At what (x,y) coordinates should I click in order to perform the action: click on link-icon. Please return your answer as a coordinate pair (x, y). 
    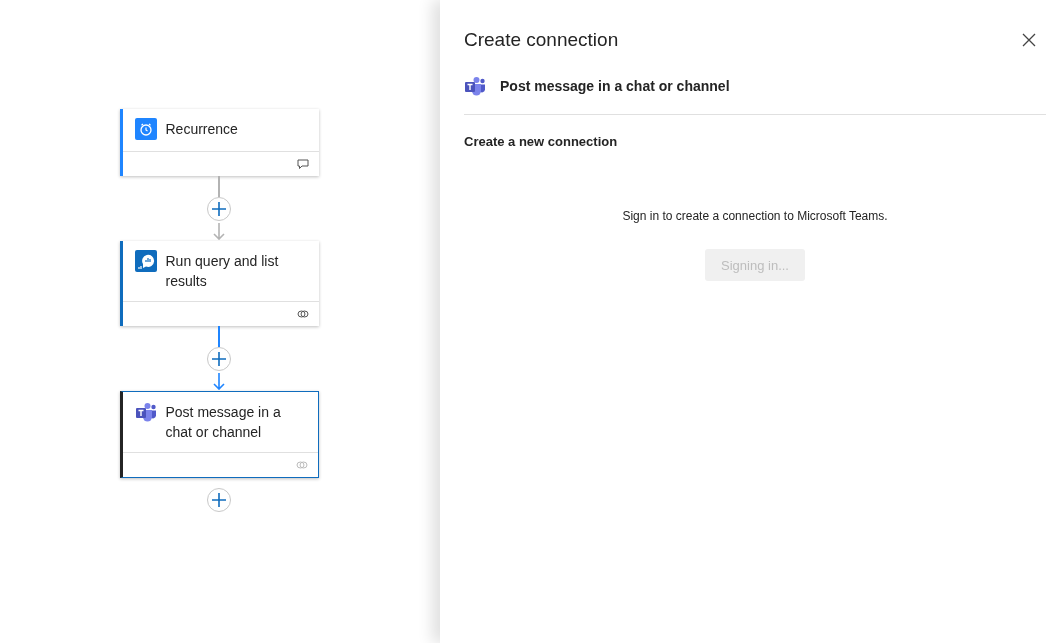
    Looking at the image, I should click on (302, 314).